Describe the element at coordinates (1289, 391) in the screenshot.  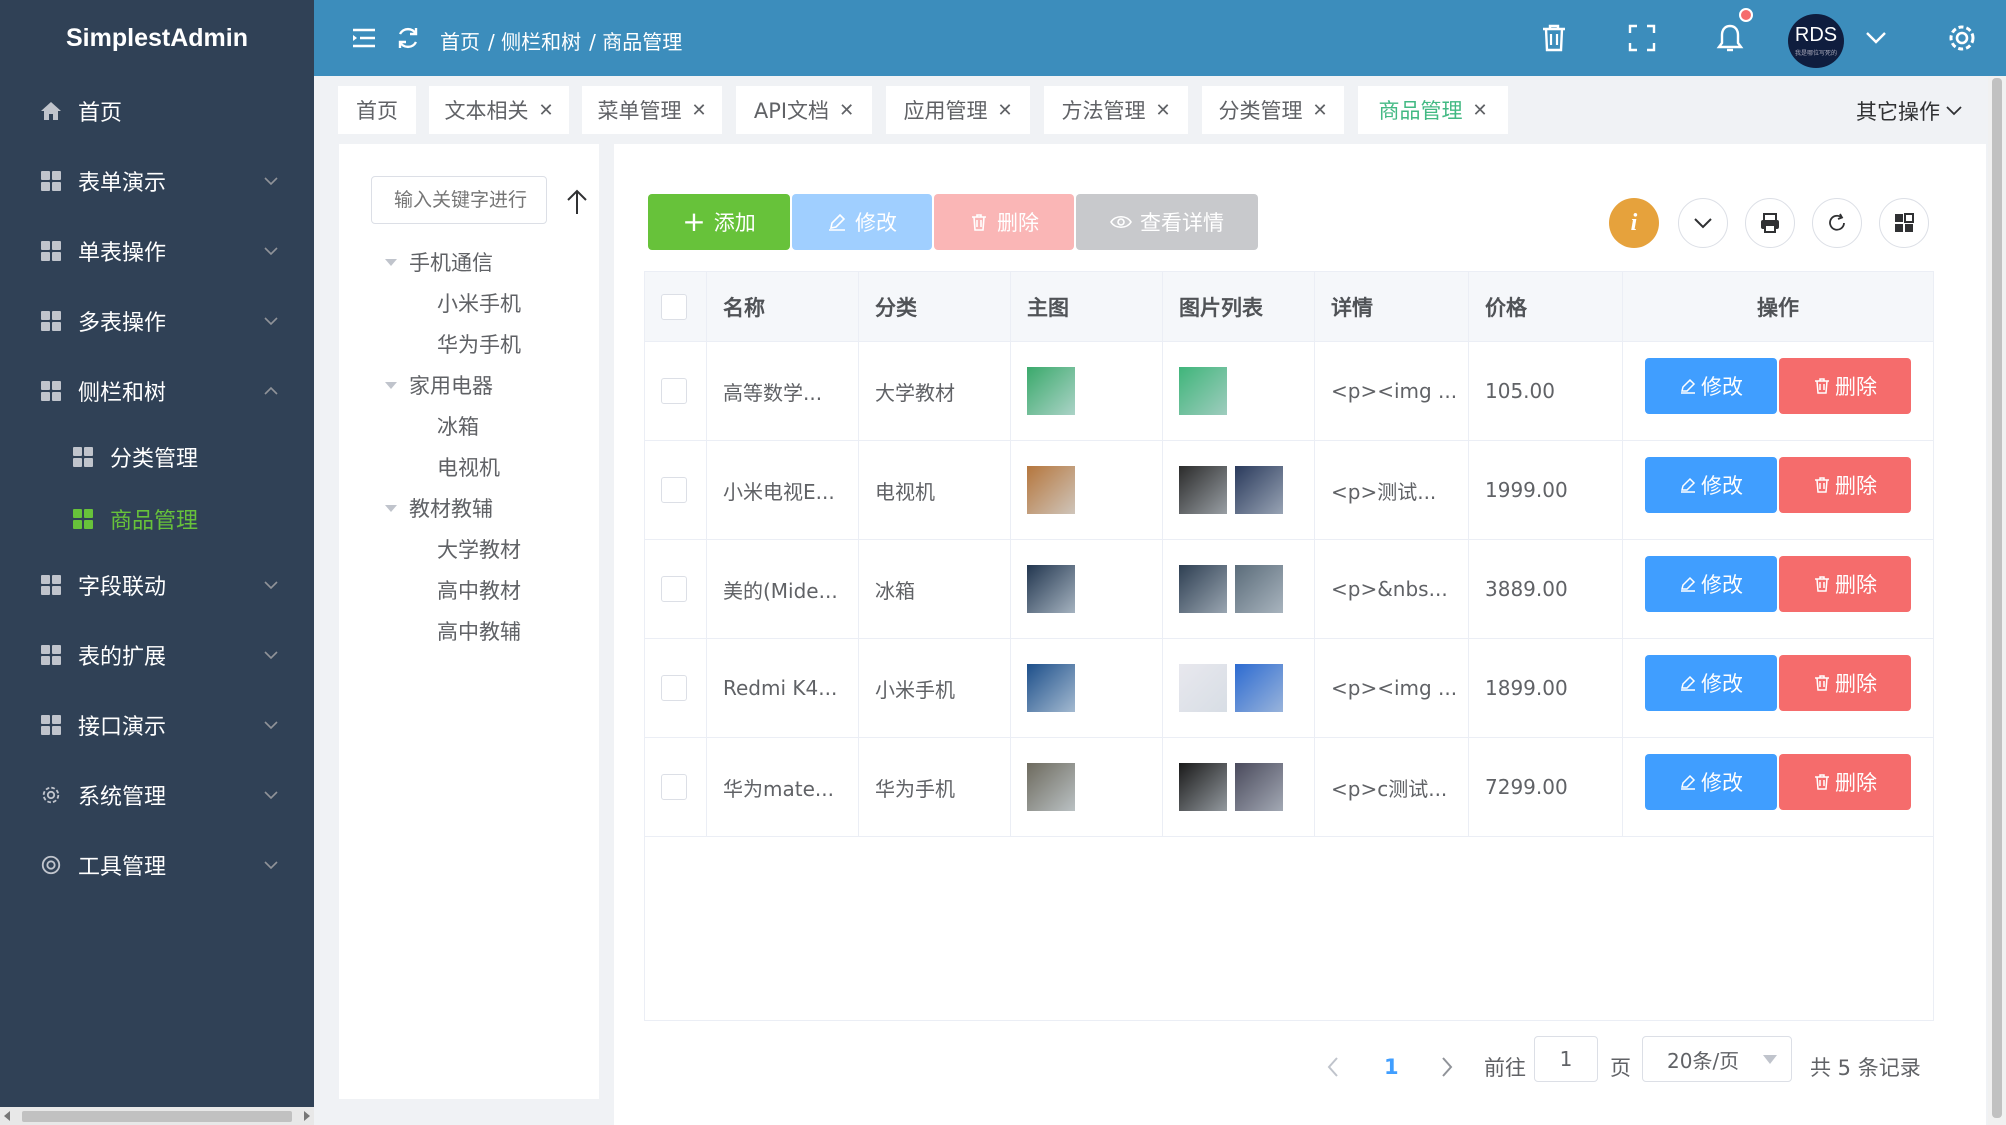
I see `table-row: 高等数学... 大学教材 <p><img ... 105.00 修改 删除` at that location.